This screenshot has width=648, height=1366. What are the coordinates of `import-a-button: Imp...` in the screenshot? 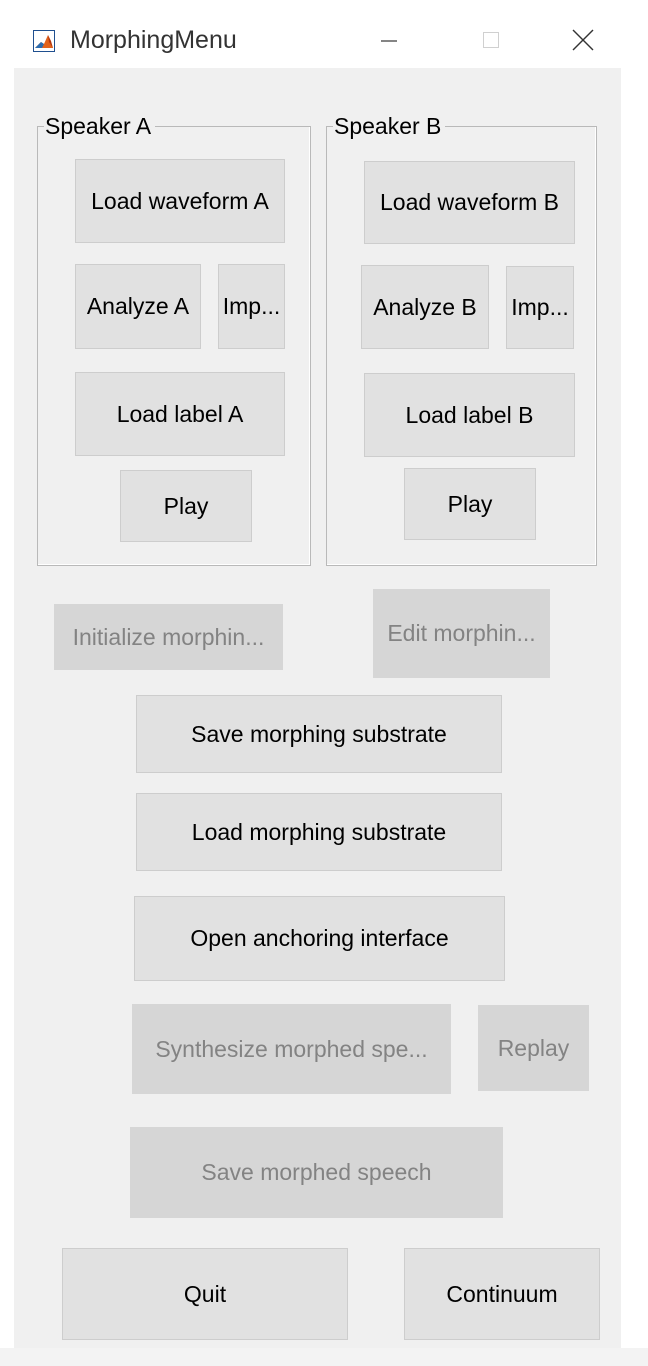 It's located at (251, 306).